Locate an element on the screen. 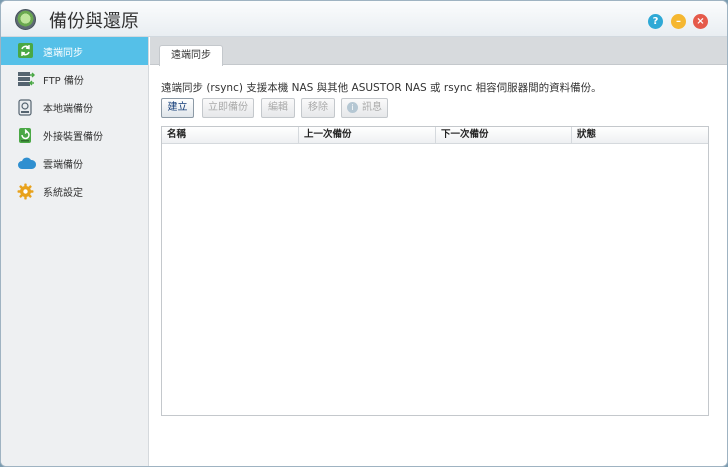  table-header: 名稱 上一次備份 下一次備份 狀態 is located at coordinates (435, 135).